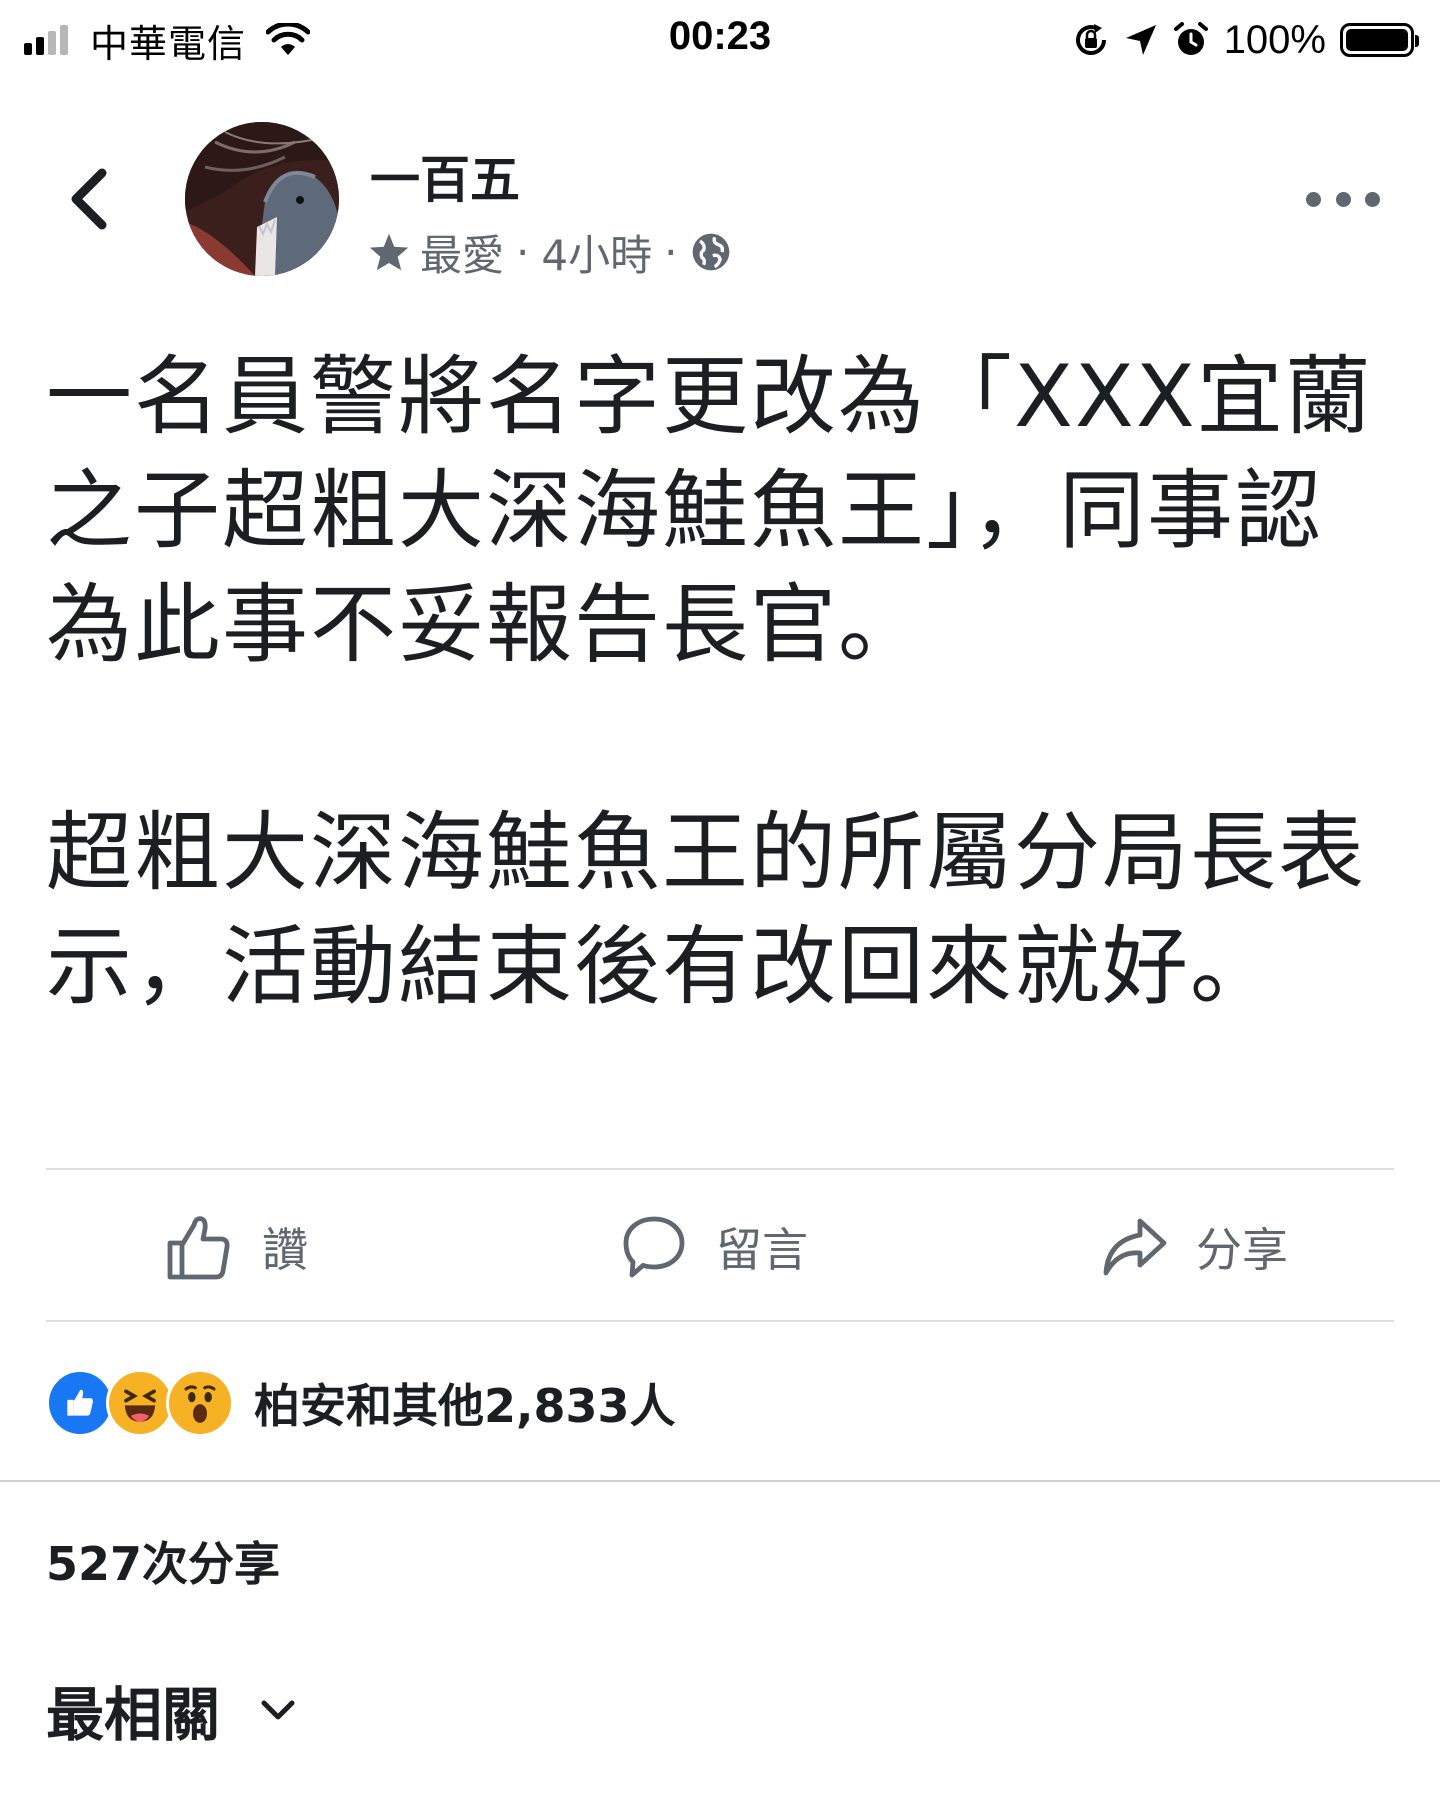  Describe the element at coordinates (465, 1406) in the screenshot. I see `reactions-count-text: 柏安和其他2,833人` at that location.